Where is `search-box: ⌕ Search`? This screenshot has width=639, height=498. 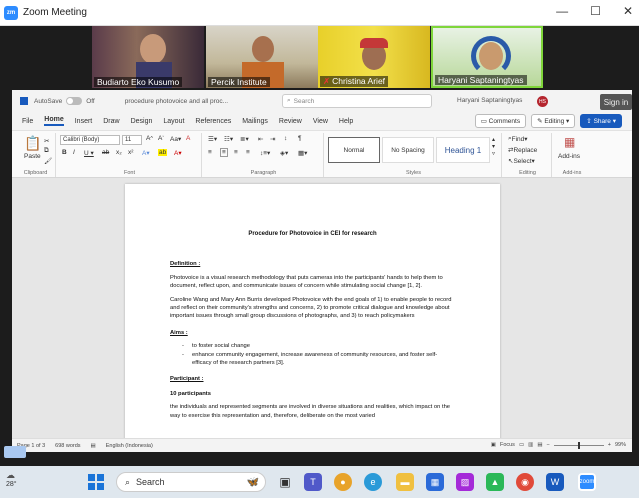 search-box: ⌕ Search is located at coordinates (357, 101).